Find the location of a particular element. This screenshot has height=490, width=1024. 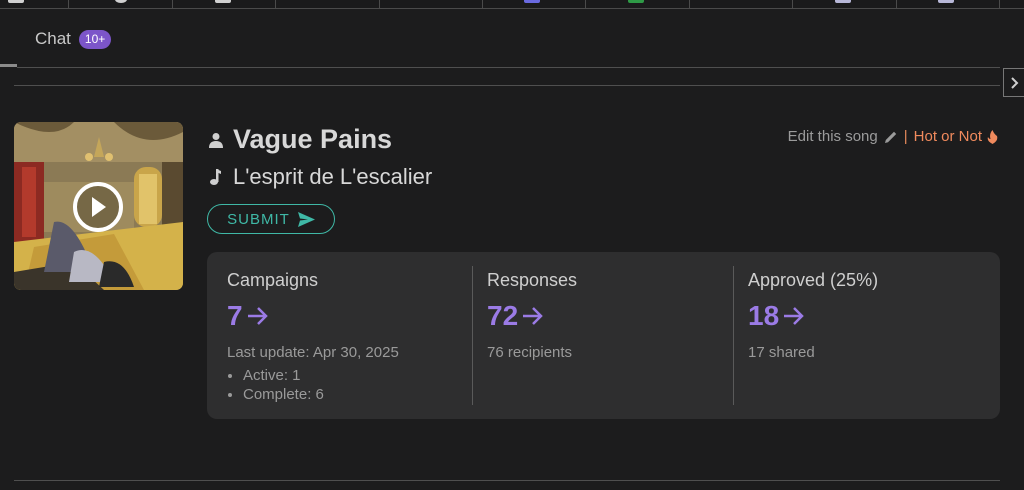

stat-campaigns-link: 7 is located at coordinates (248, 316).